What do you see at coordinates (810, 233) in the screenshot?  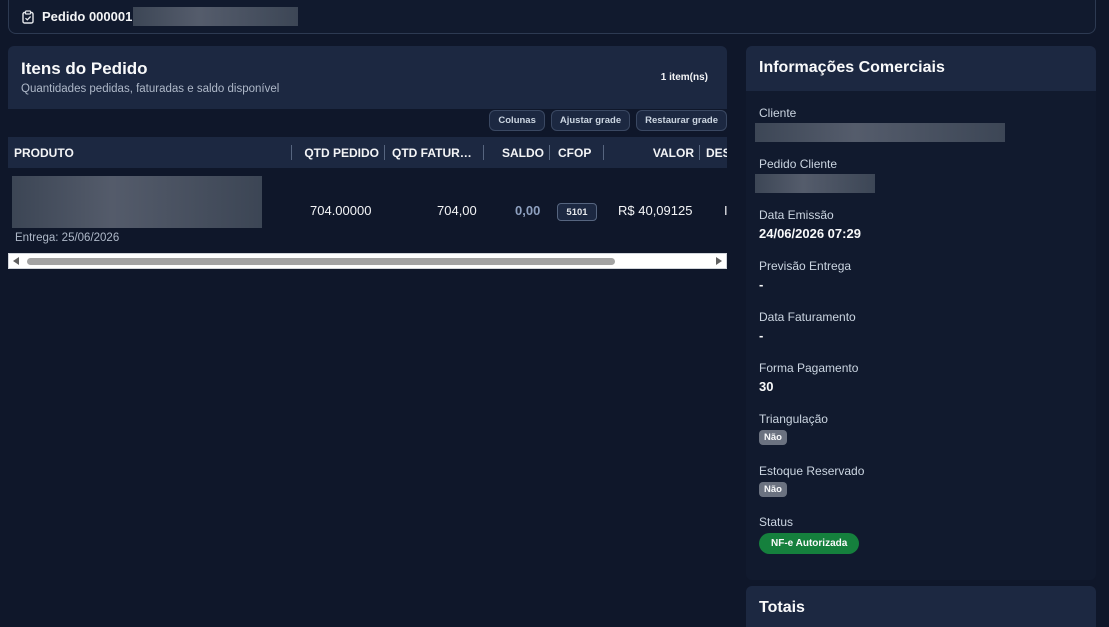 I see `data-emissao-value: 24/06/2026 07:29` at bounding box center [810, 233].